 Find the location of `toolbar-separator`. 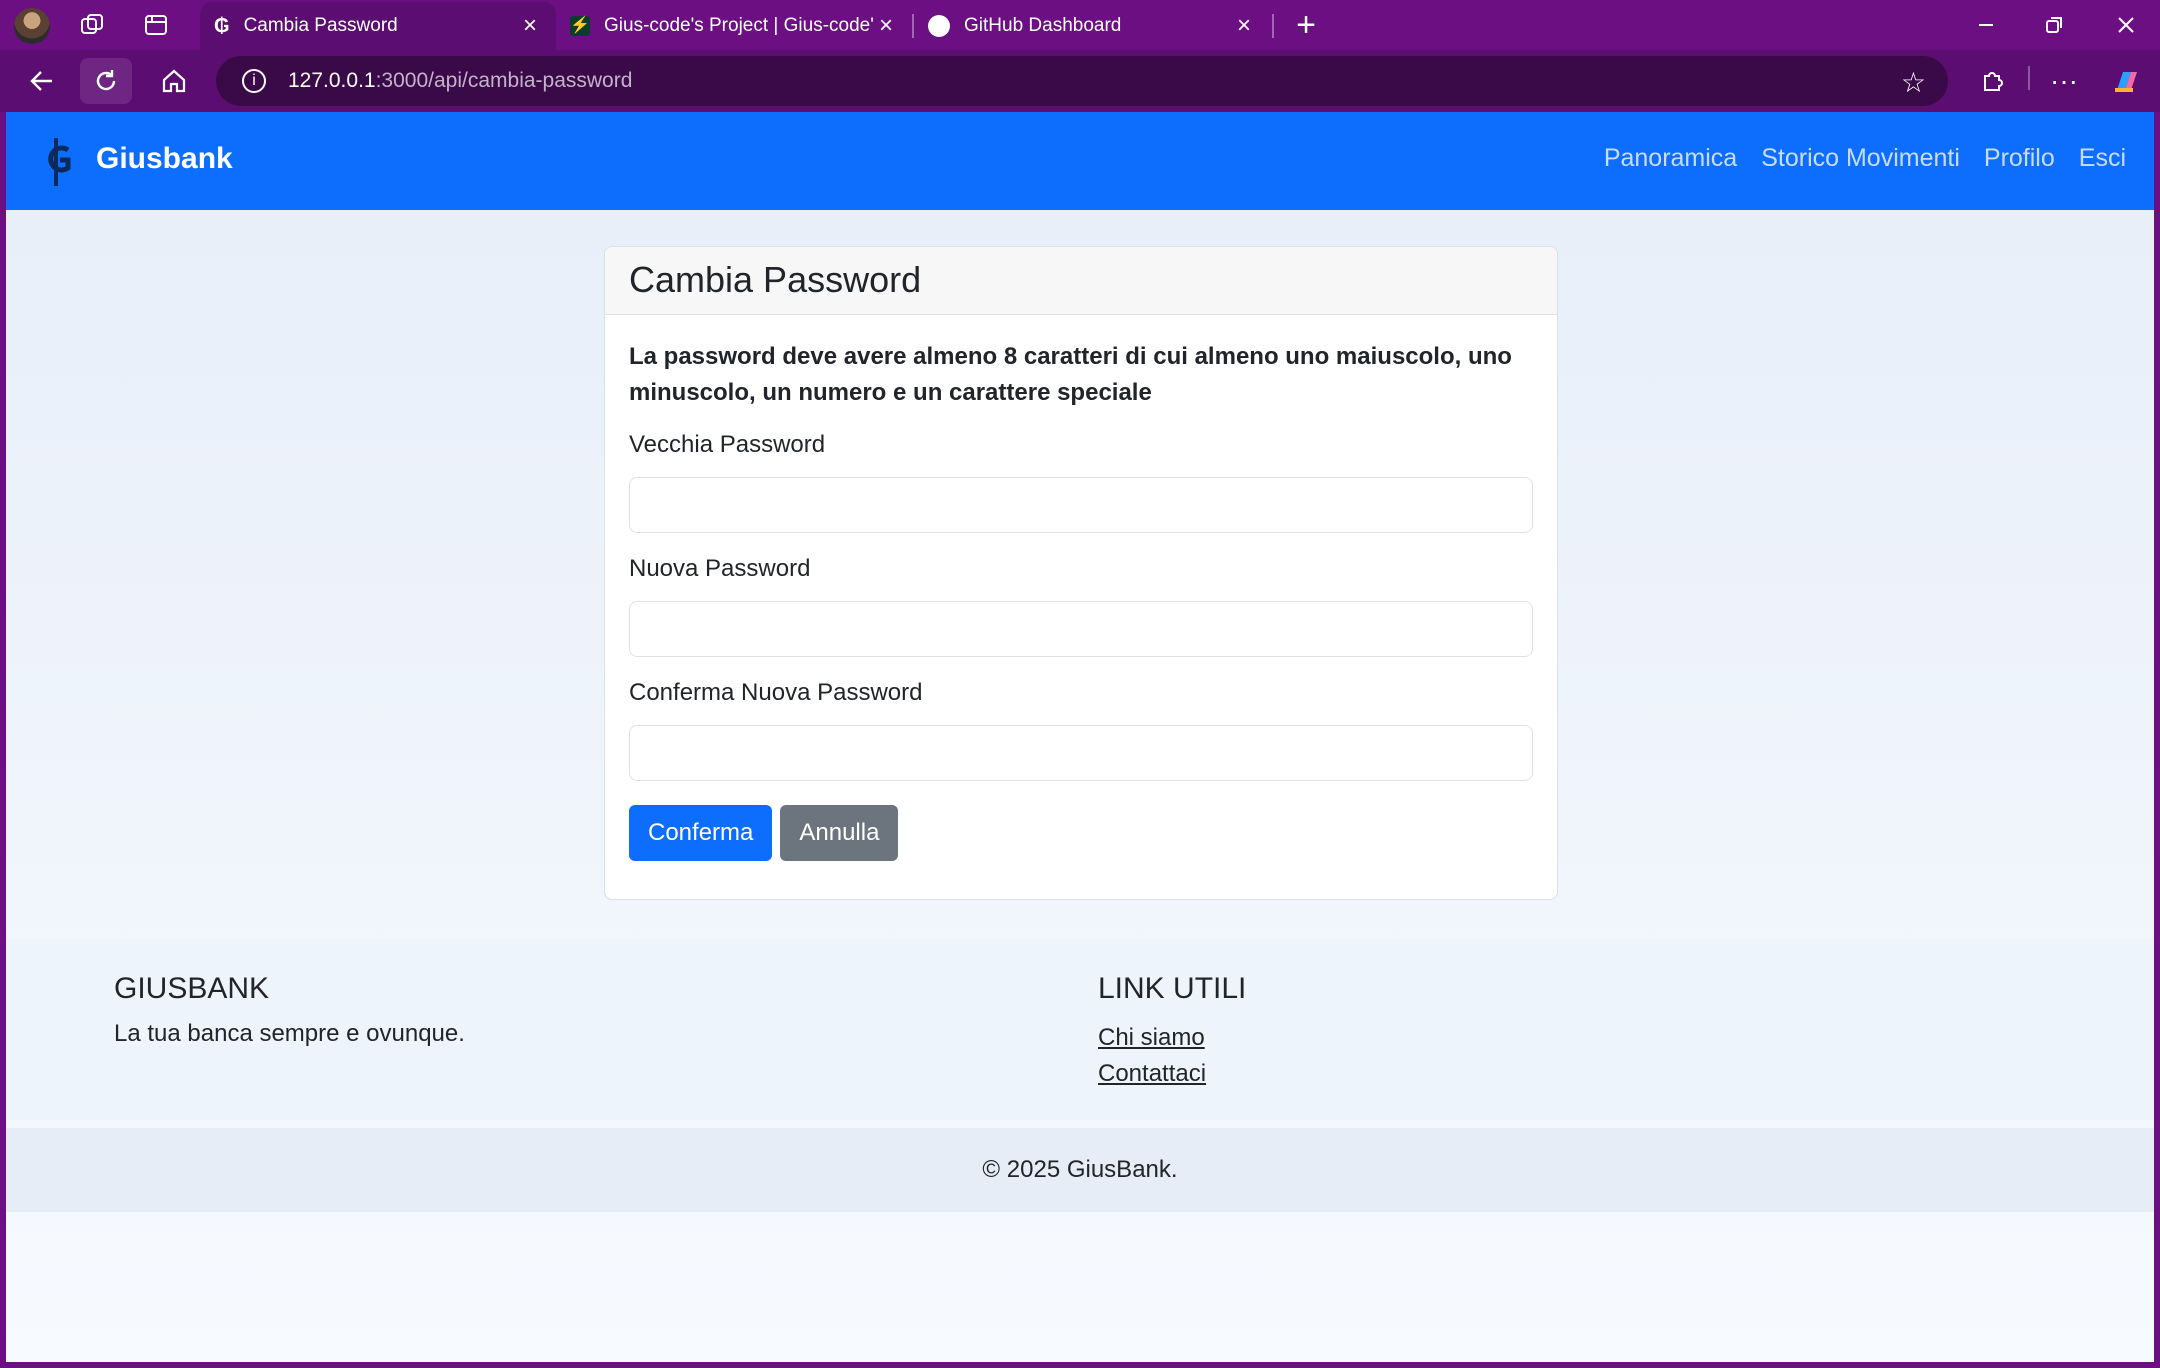

toolbar-separator is located at coordinates (2029, 78).